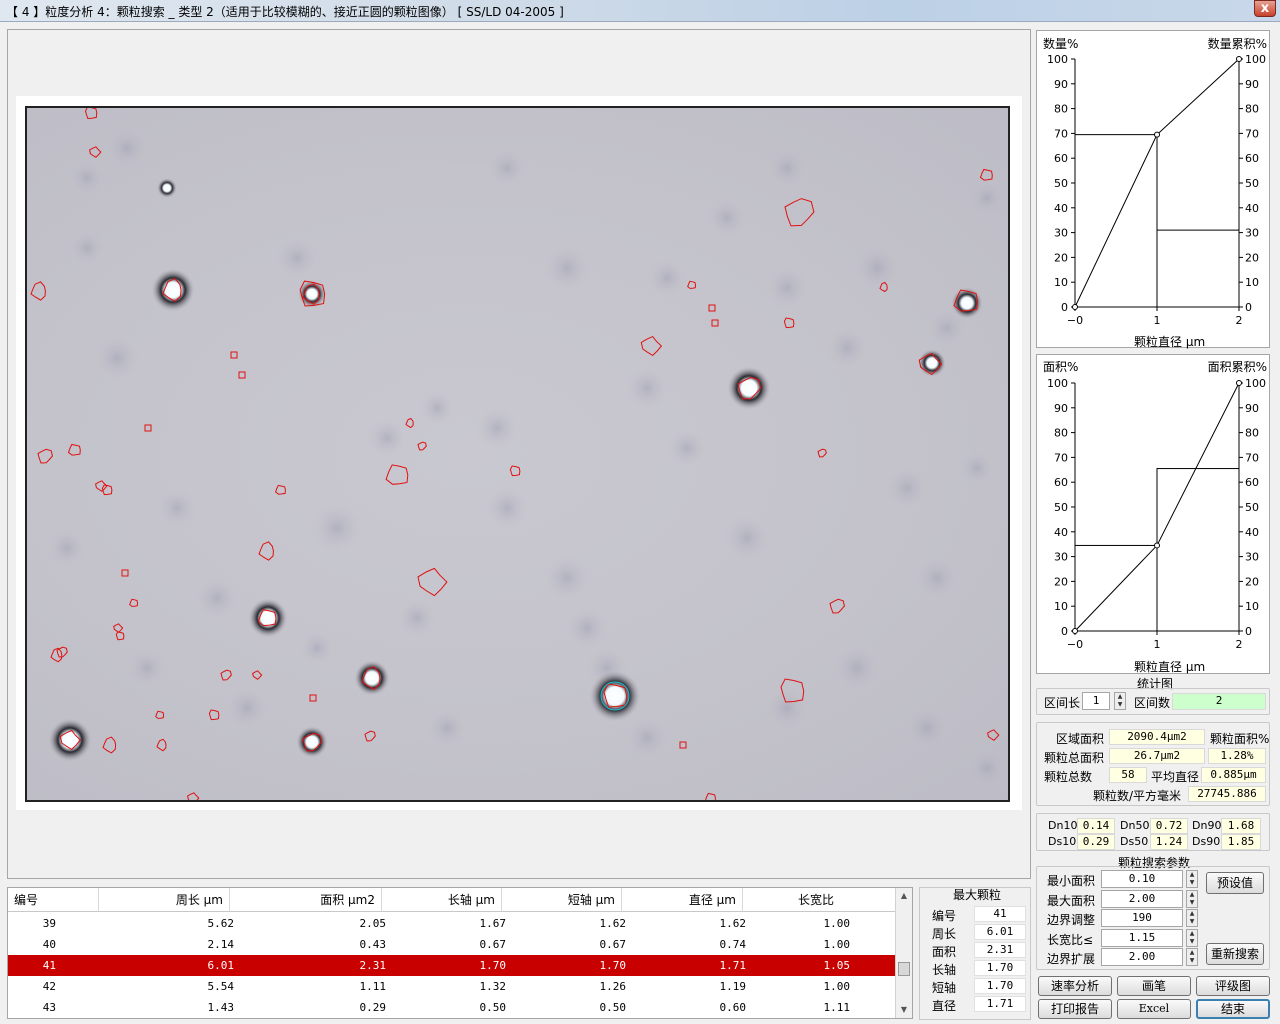 Image resolution: width=1280 pixels, height=1024 pixels. What do you see at coordinates (613, 1007) in the screenshot?
I see `table-cell: 0.50` at bounding box center [613, 1007].